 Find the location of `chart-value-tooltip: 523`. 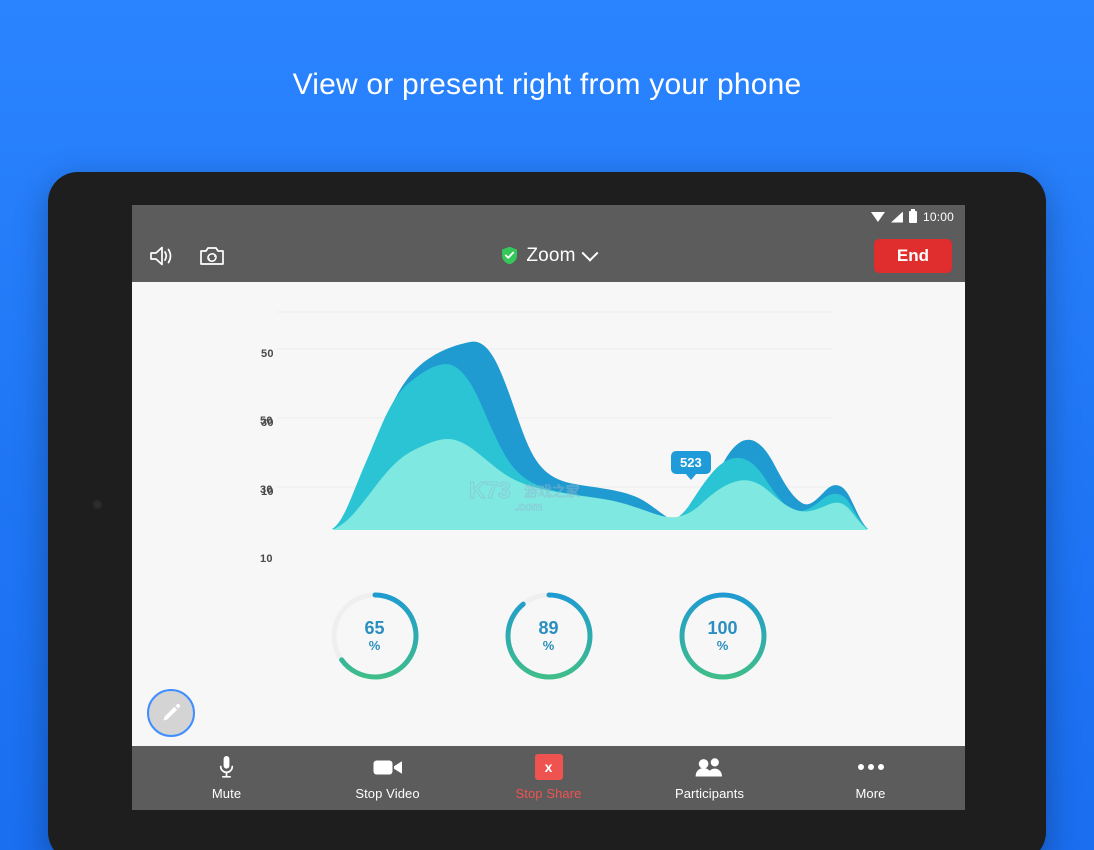

chart-value-tooltip: 523 is located at coordinates (691, 465).